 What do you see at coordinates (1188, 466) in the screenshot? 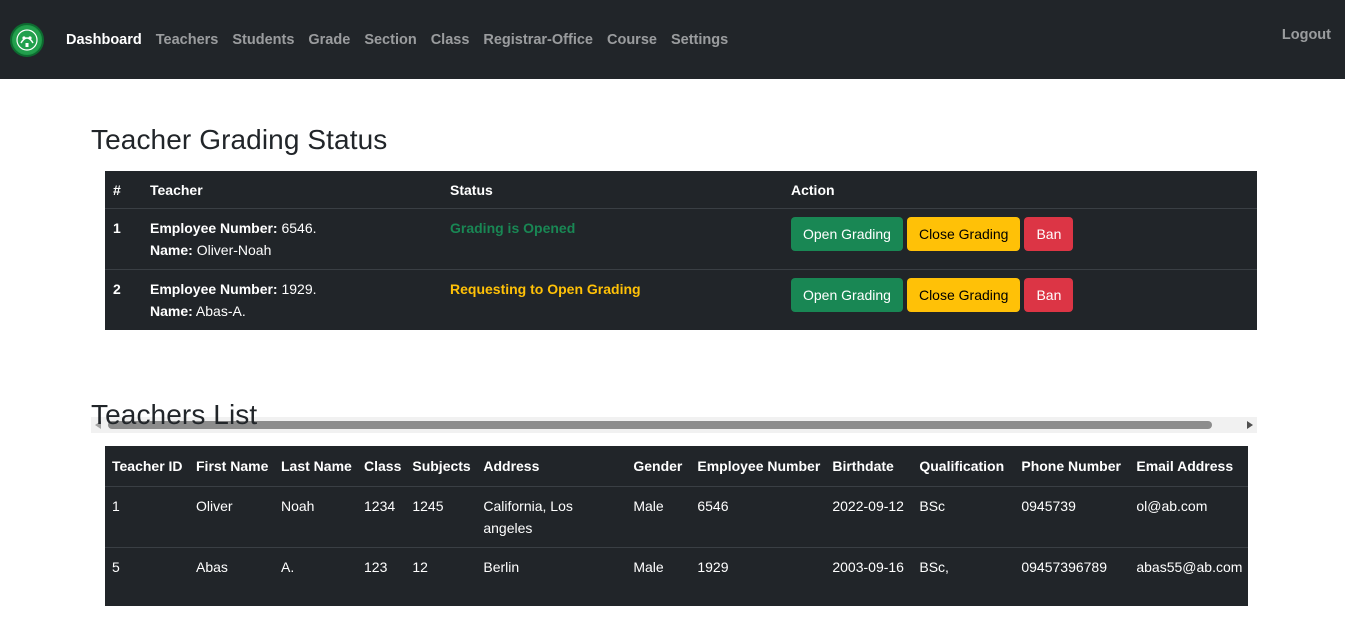
I see `column-header: Email Address` at bounding box center [1188, 466].